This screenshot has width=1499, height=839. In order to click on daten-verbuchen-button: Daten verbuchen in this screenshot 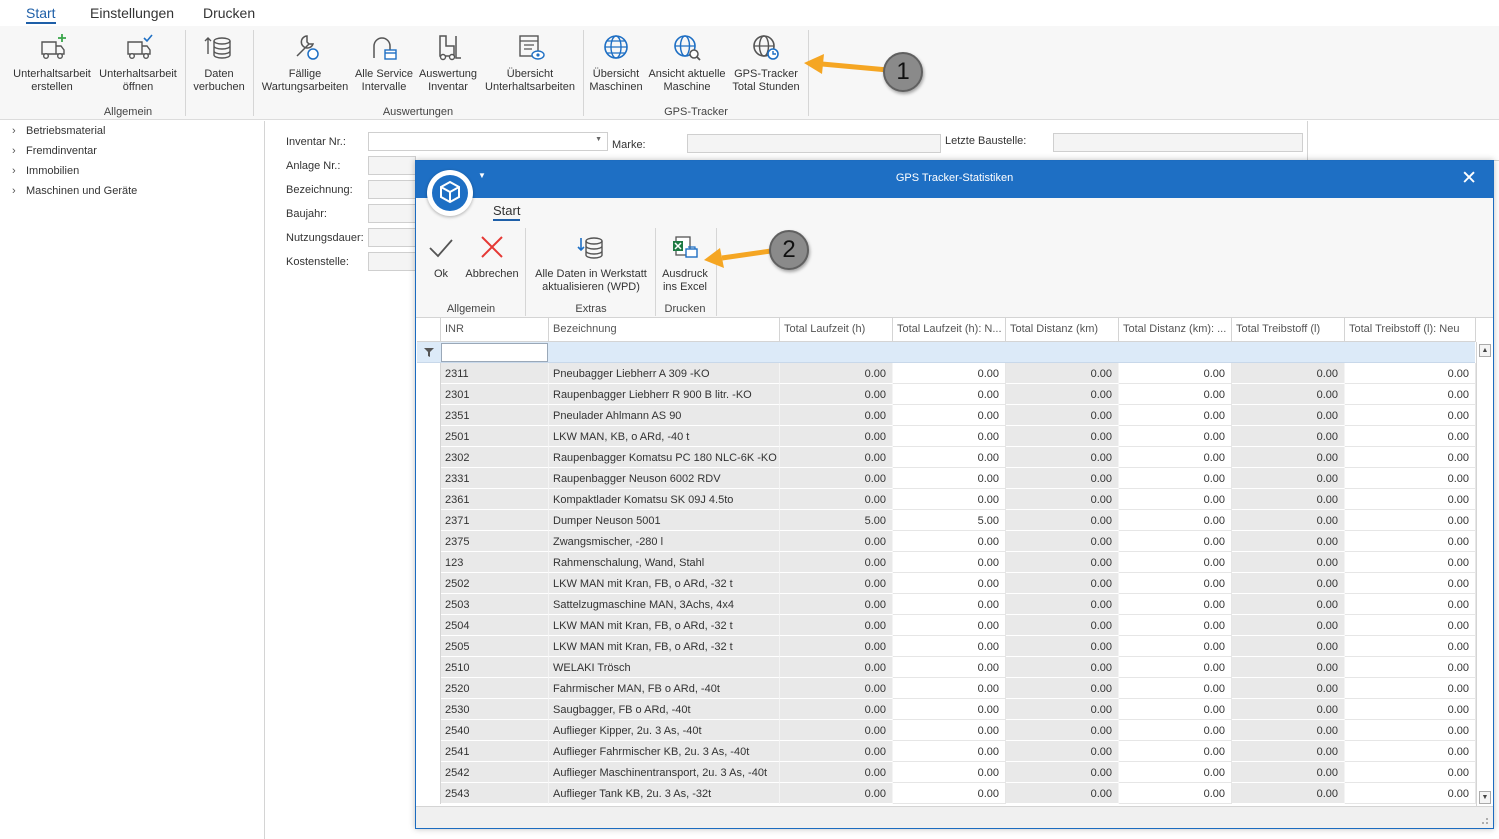, I will do `click(219, 63)`.